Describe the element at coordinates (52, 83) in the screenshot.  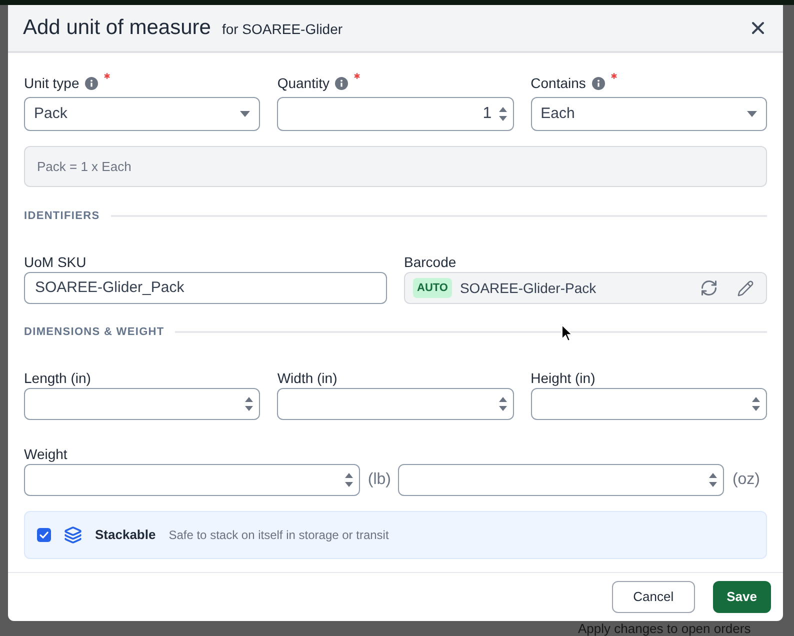
I see `field-label: Unit type` at that location.